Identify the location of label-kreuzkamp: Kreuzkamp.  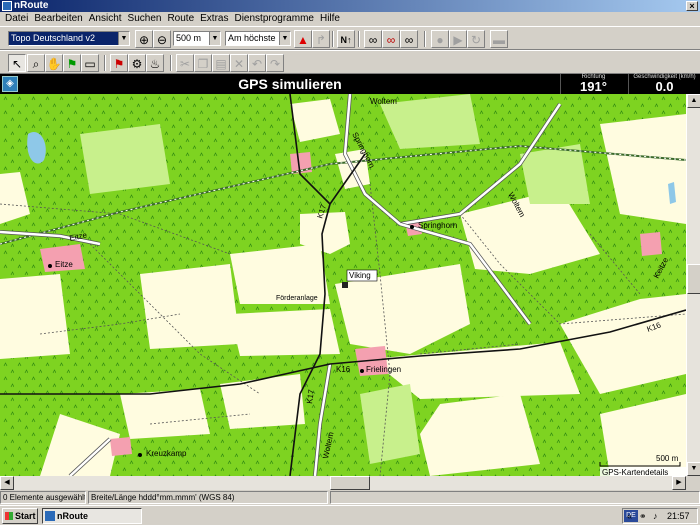
(166, 453).